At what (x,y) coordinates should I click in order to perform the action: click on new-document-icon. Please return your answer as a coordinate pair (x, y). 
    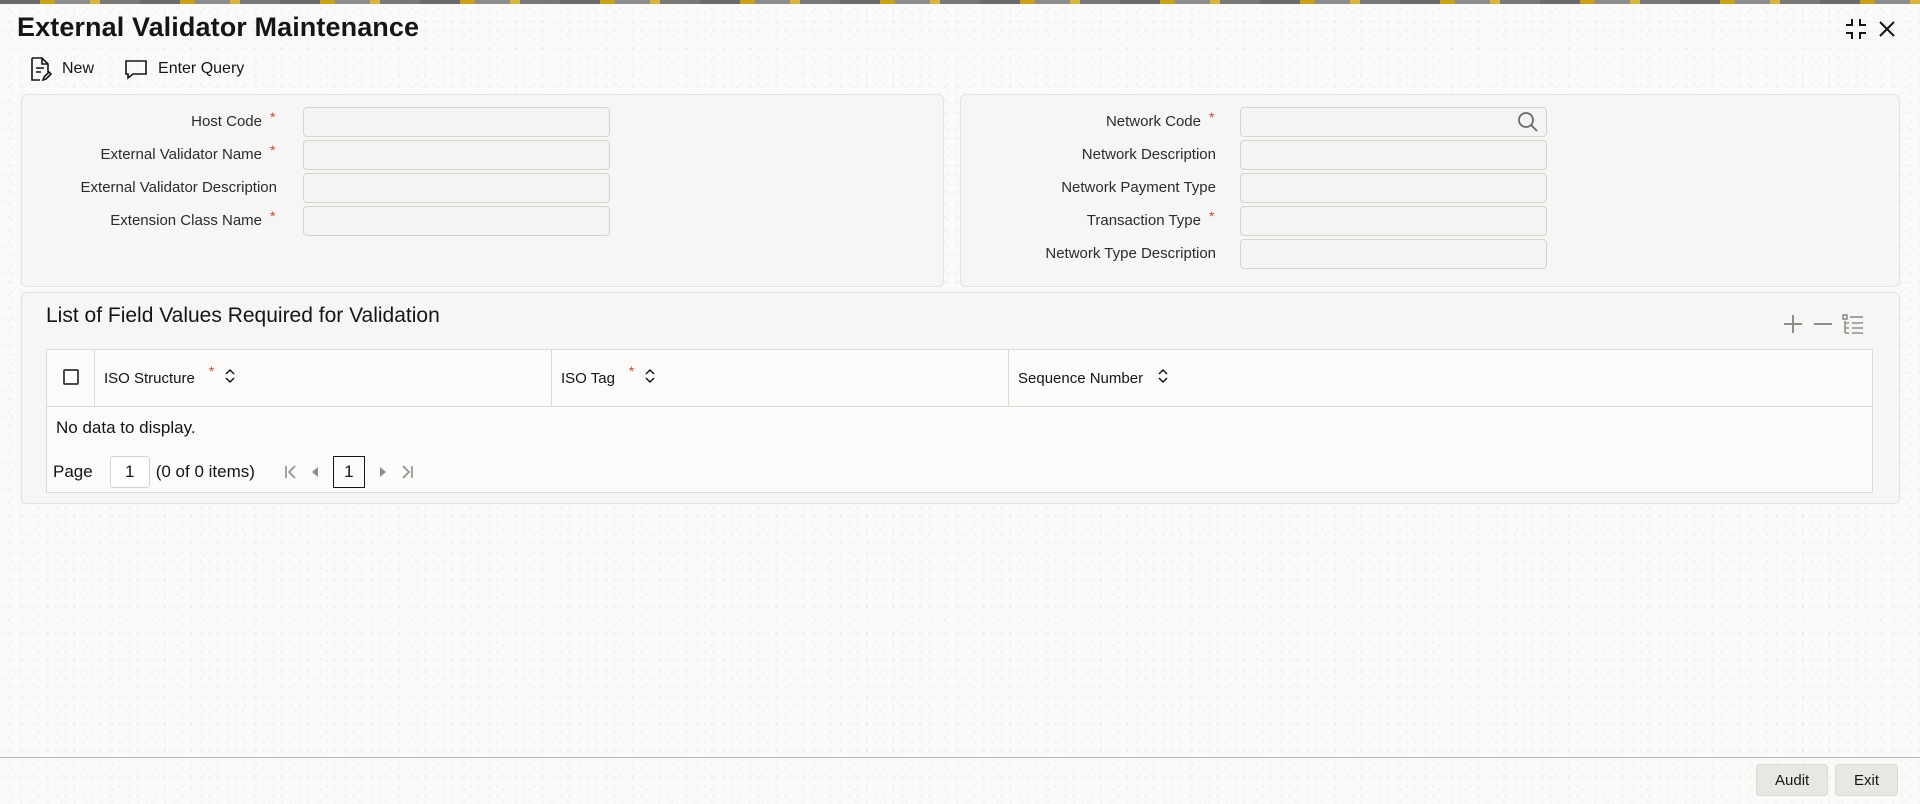
    Looking at the image, I should click on (41, 69).